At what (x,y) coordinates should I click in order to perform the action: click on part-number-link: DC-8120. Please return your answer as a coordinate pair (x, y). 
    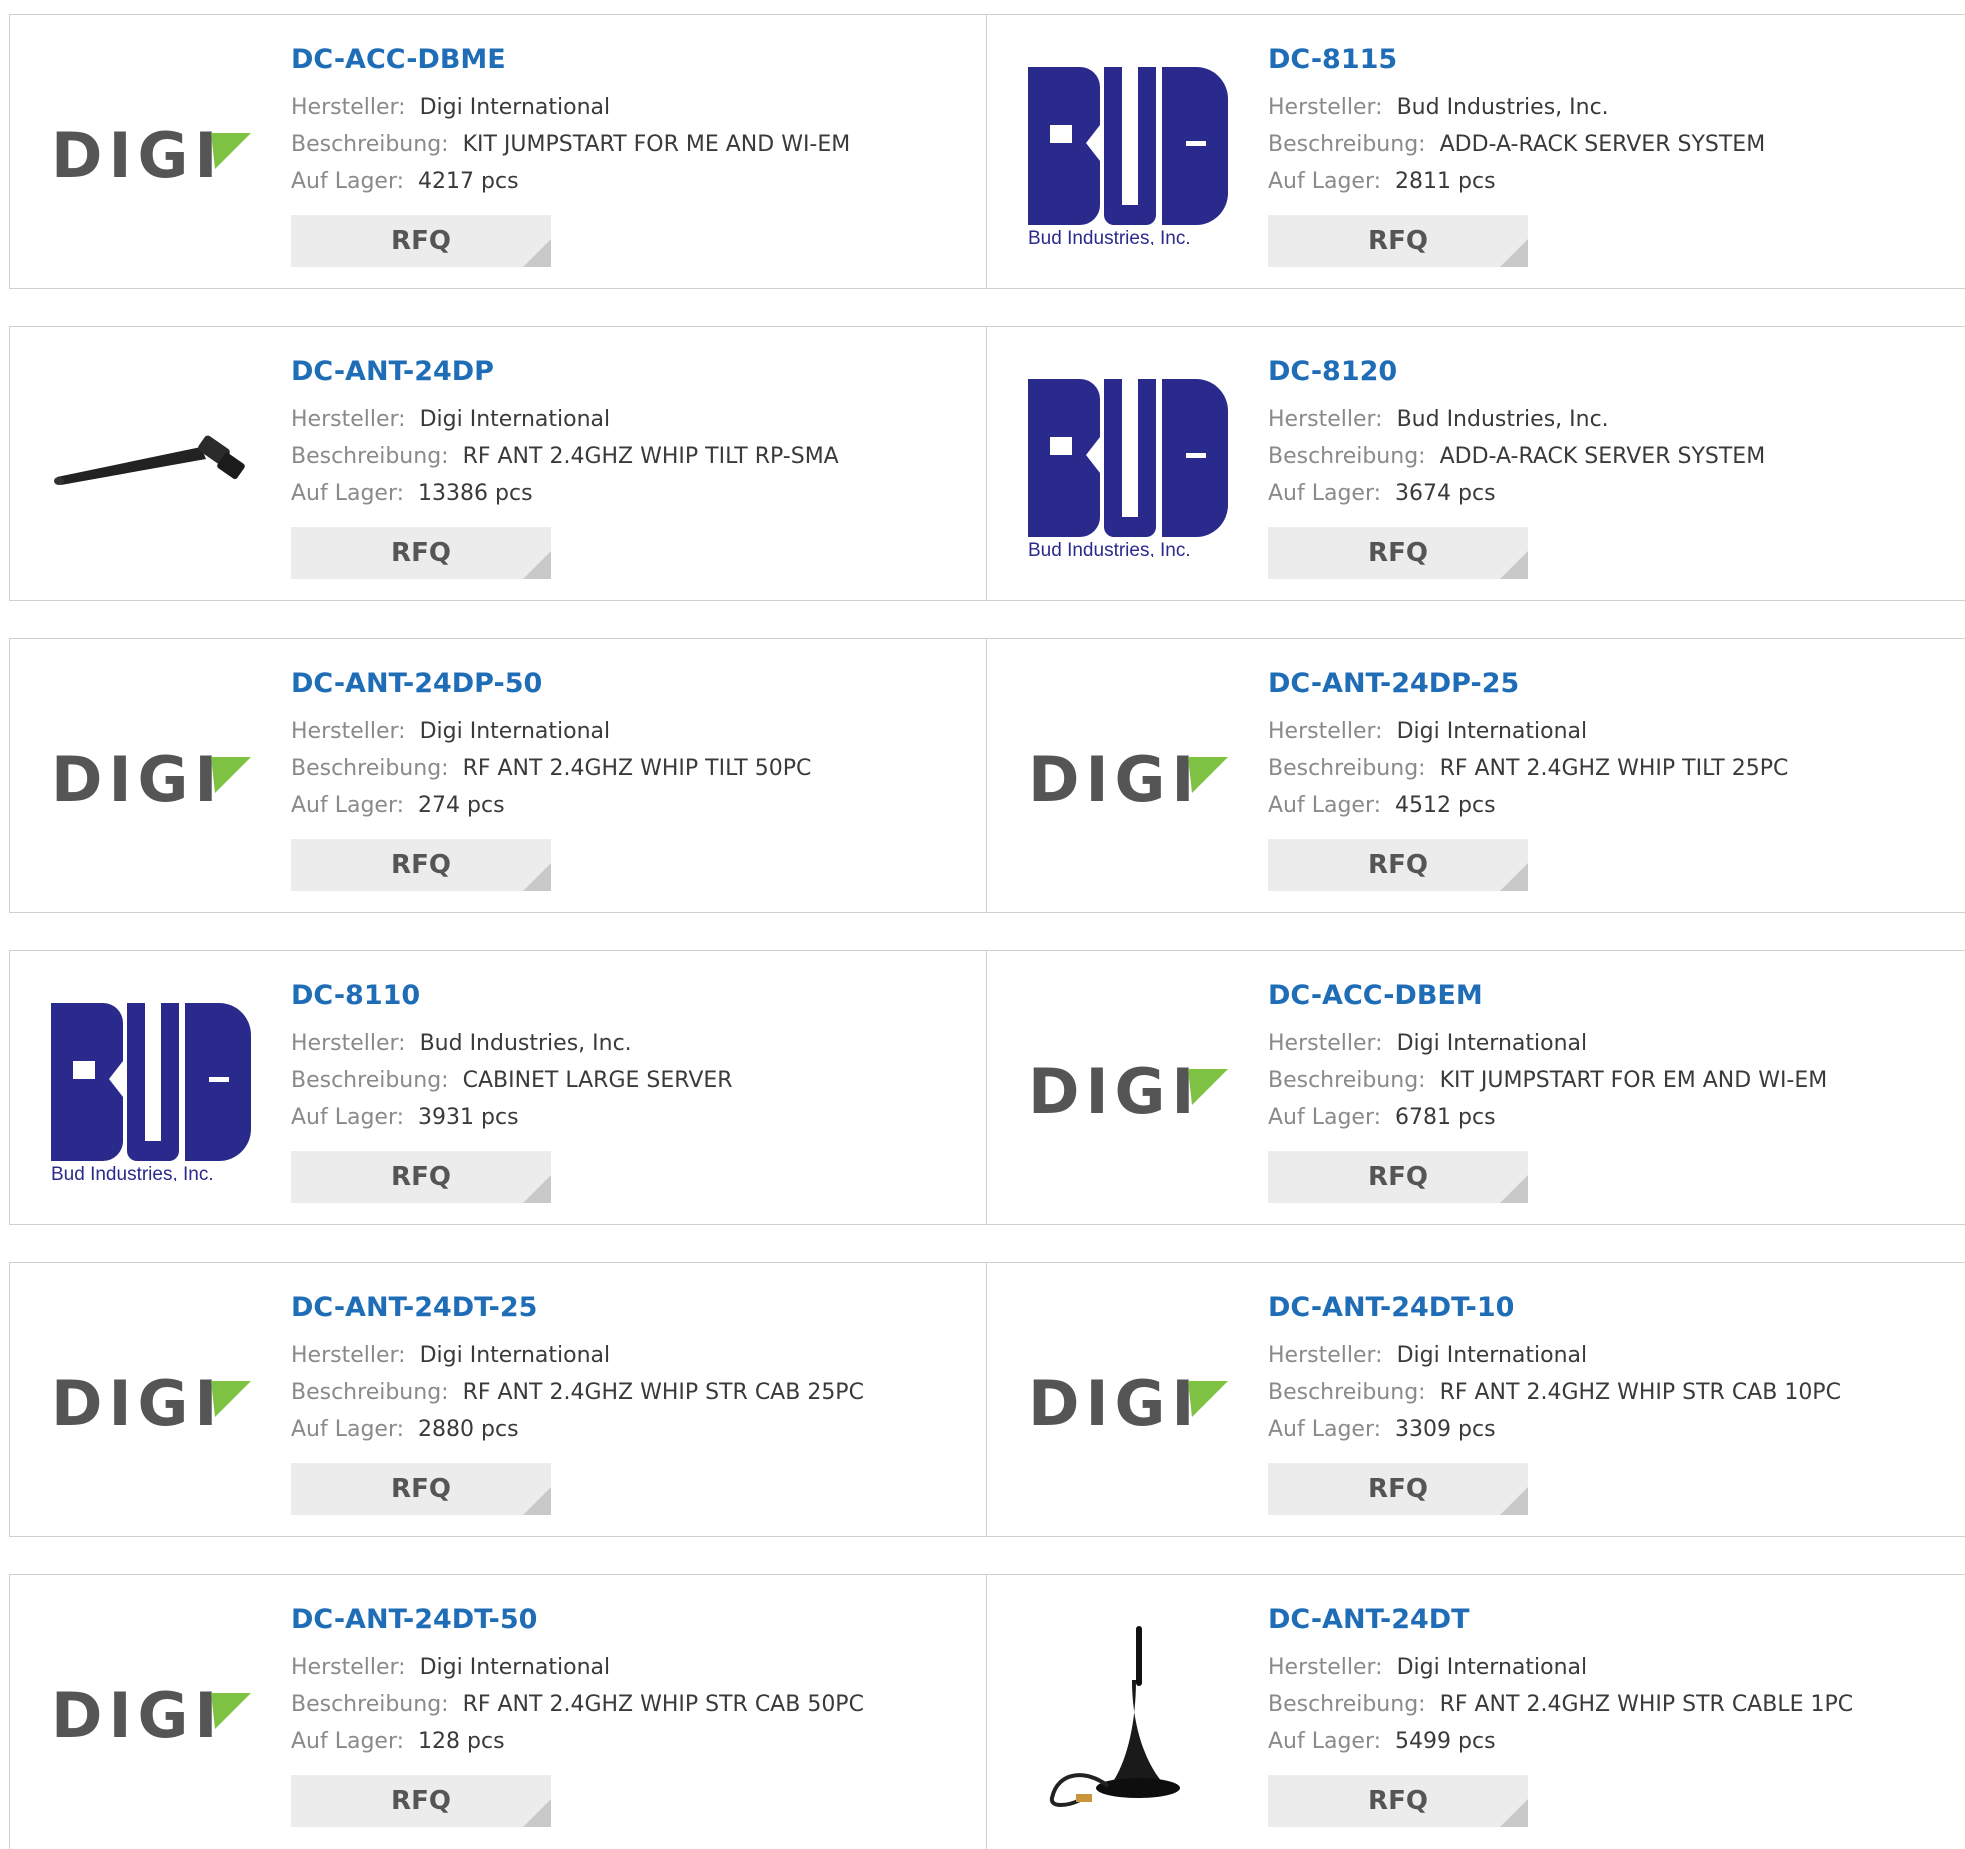
    Looking at the image, I should click on (1606, 372).